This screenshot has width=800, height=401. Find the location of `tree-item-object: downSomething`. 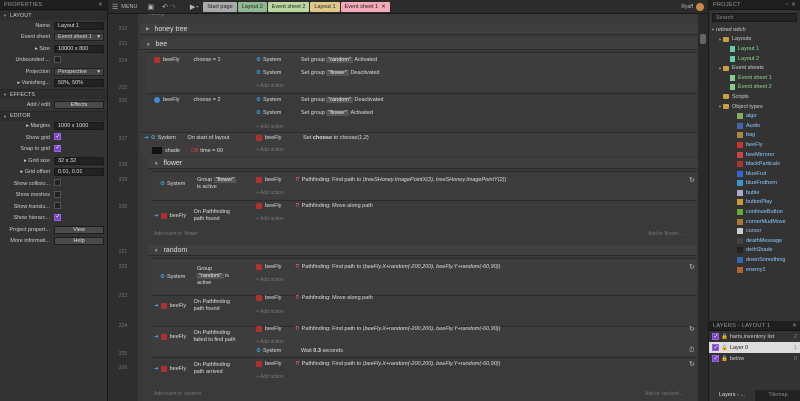

tree-item-object: downSomething is located at coordinates (755, 260).